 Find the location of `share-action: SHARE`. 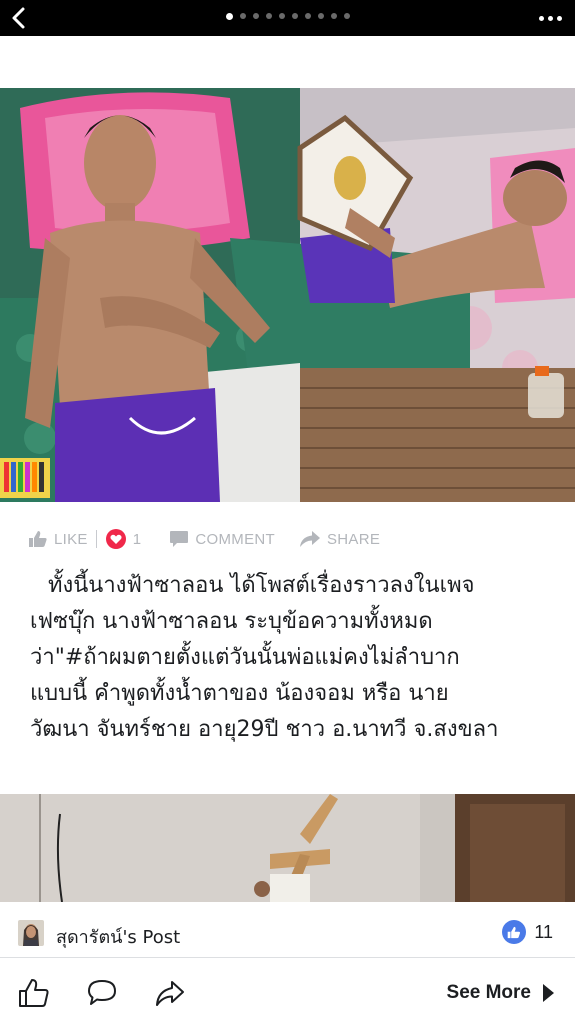

share-action: SHARE is located at coordinates (339, 539).